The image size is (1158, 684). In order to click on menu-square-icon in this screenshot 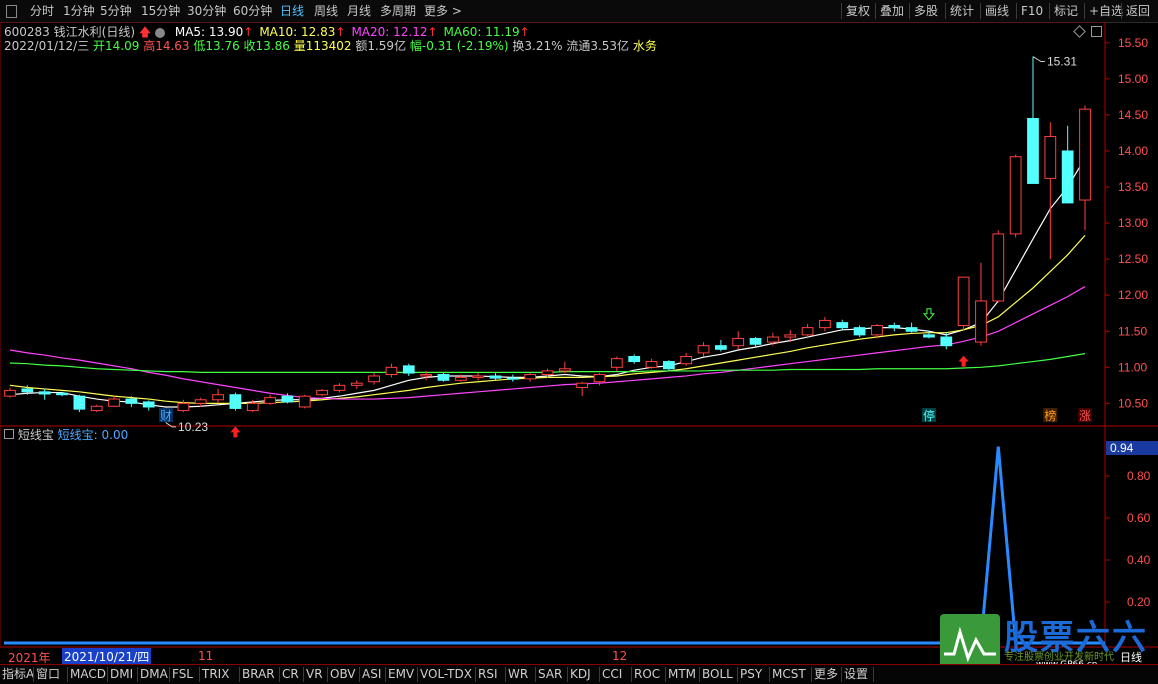, I will do `click(11, 11)`.